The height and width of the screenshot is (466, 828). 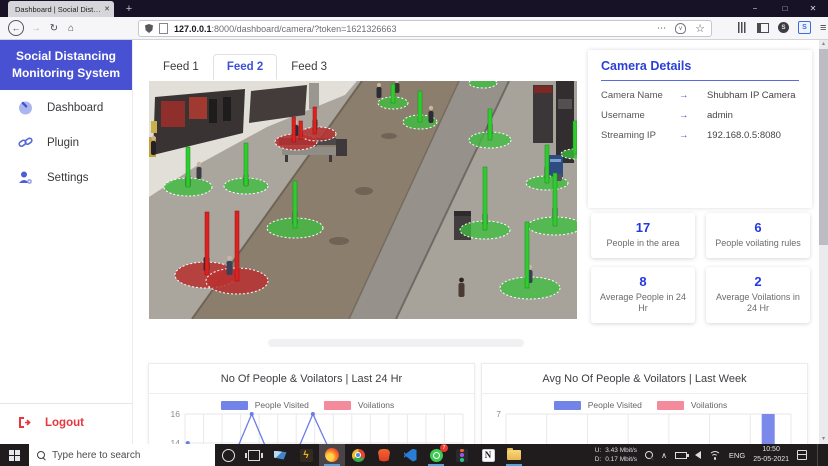 What do you see at coordinates (245, 67) in the screenshot?
I see `tab-feed-2: Feed 2` at bounding box center [245, 67].